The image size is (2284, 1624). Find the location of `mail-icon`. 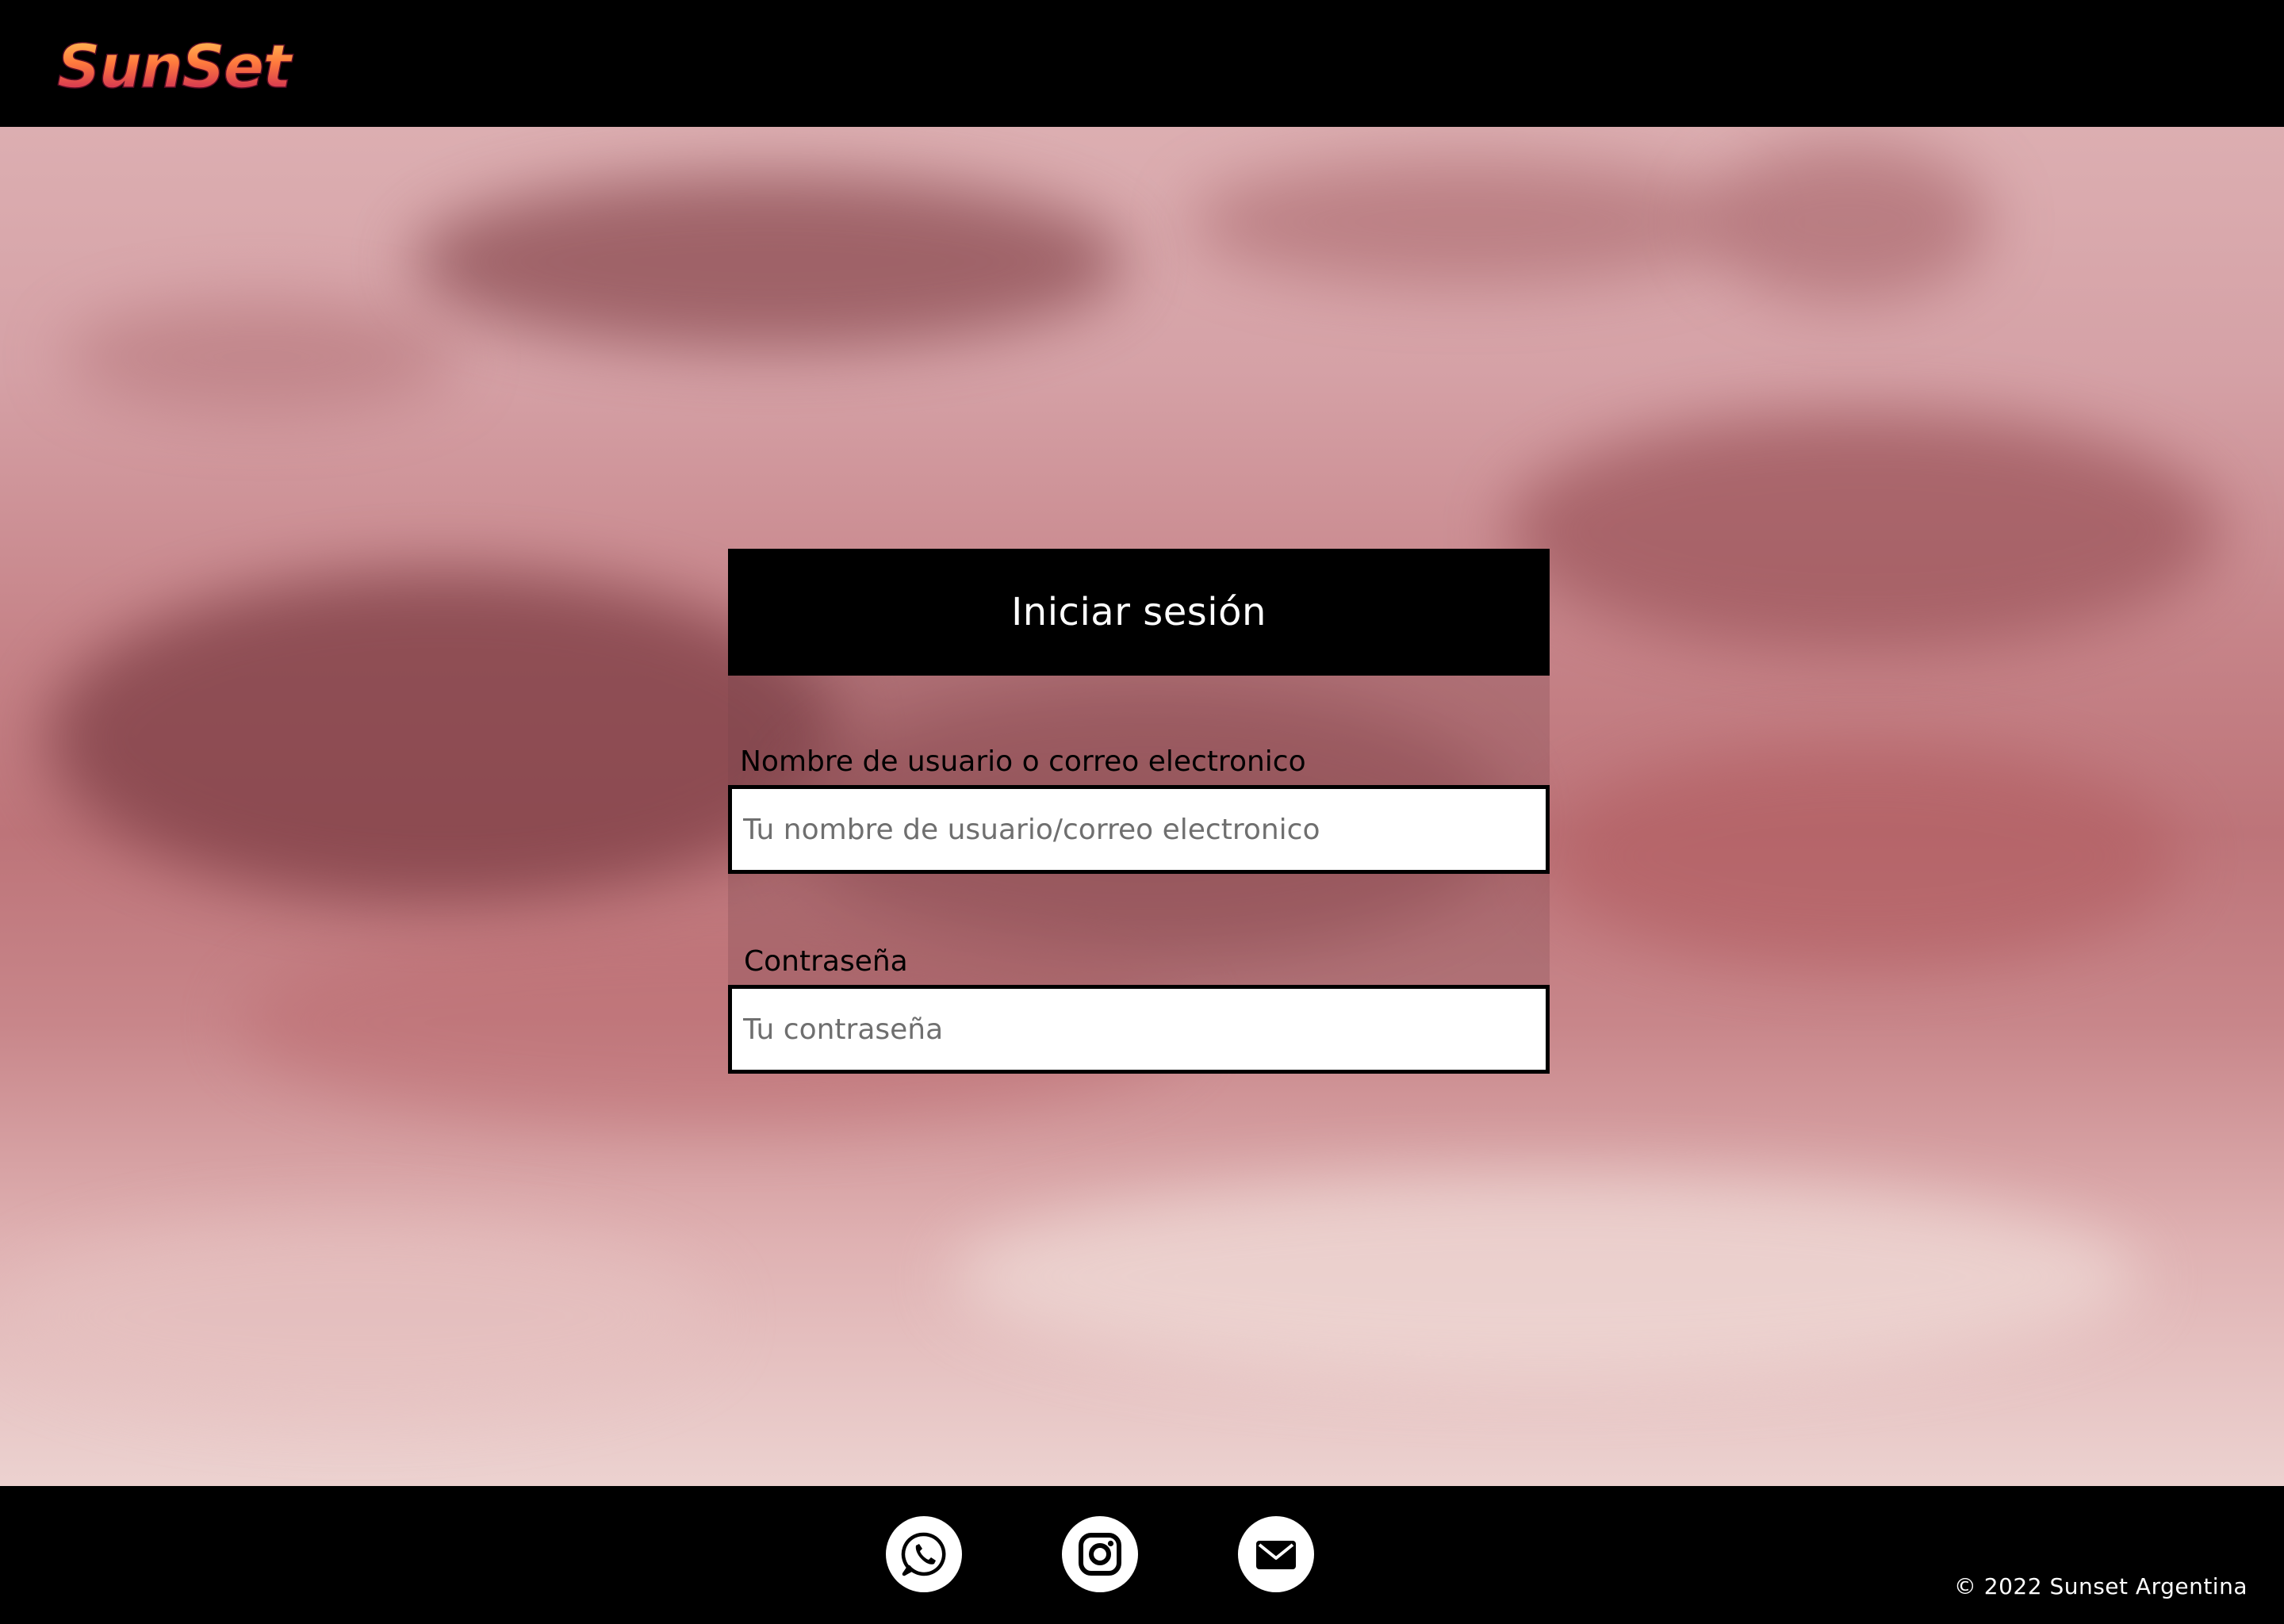

mail-icon is located at coordinates (1276, 1555).